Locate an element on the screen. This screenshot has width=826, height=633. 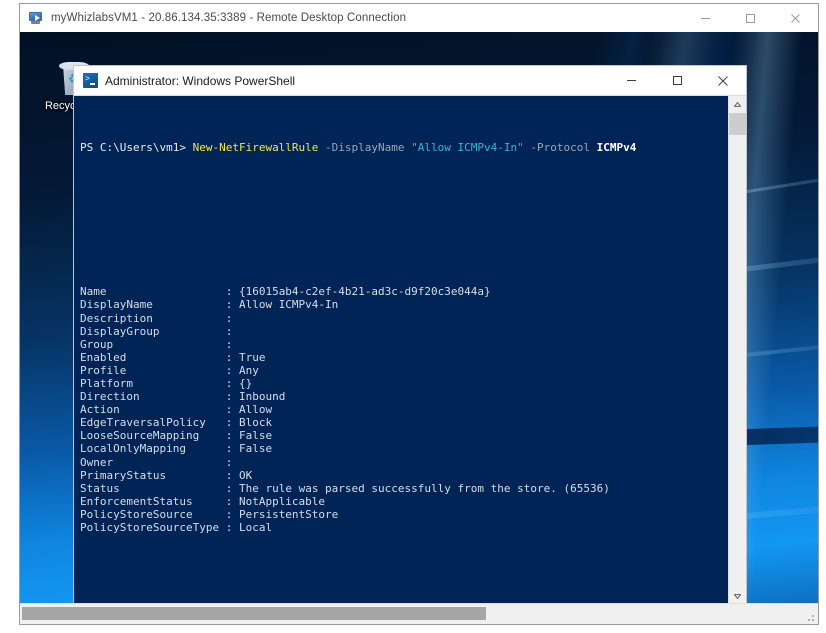
output-value: PersistentStore is located at coordinates (288, 514).